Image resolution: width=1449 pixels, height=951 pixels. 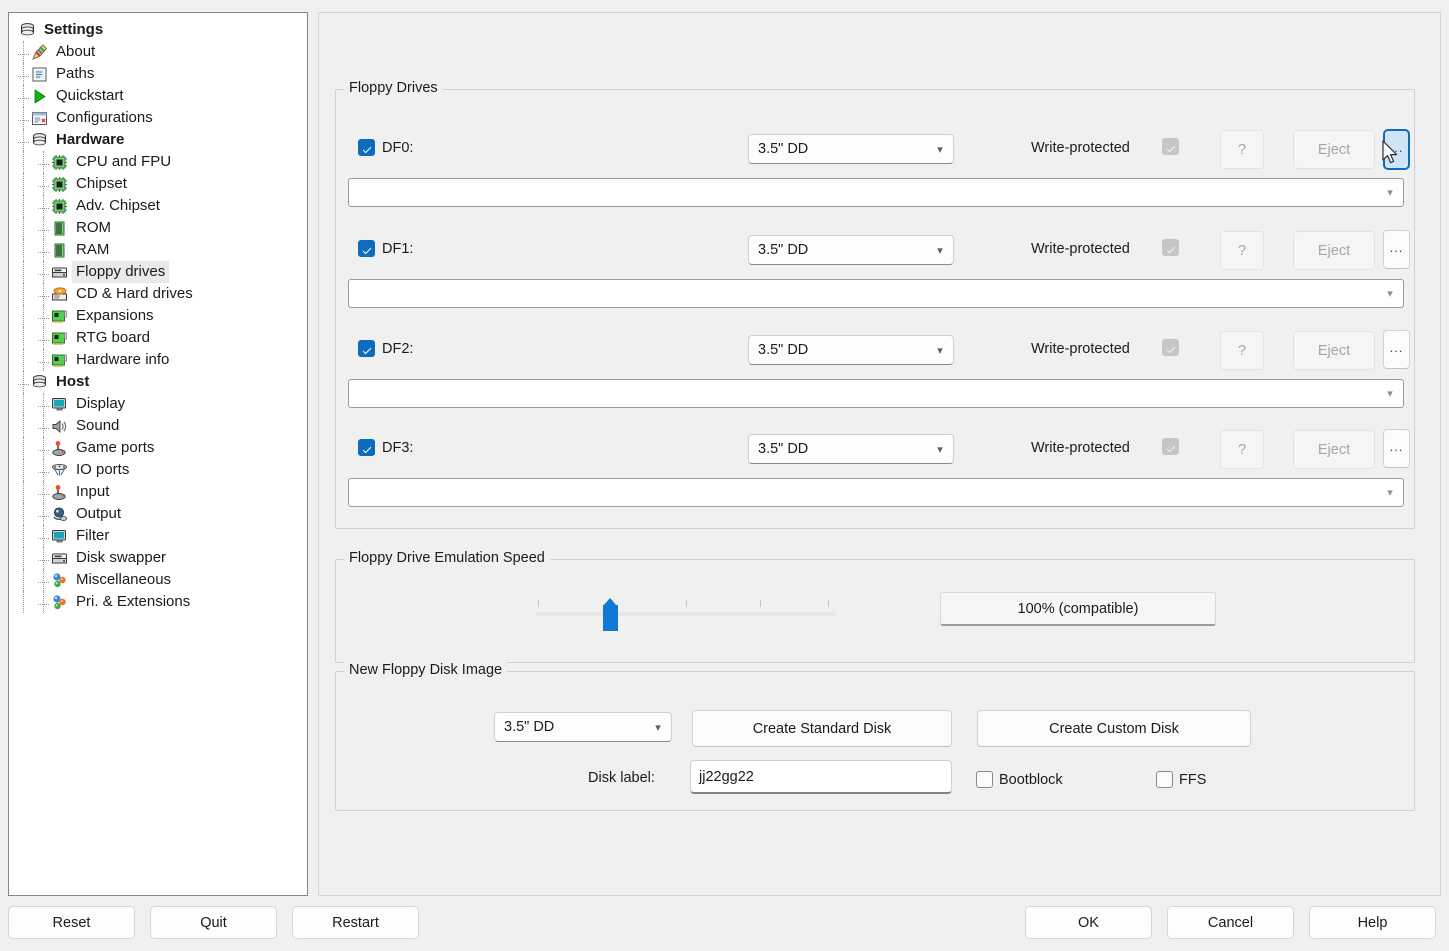 What do you see at coordinates (158, 74) in the screenshot?
I see `sidebar-item-paths: Paths` at bounding box center [158, 74].